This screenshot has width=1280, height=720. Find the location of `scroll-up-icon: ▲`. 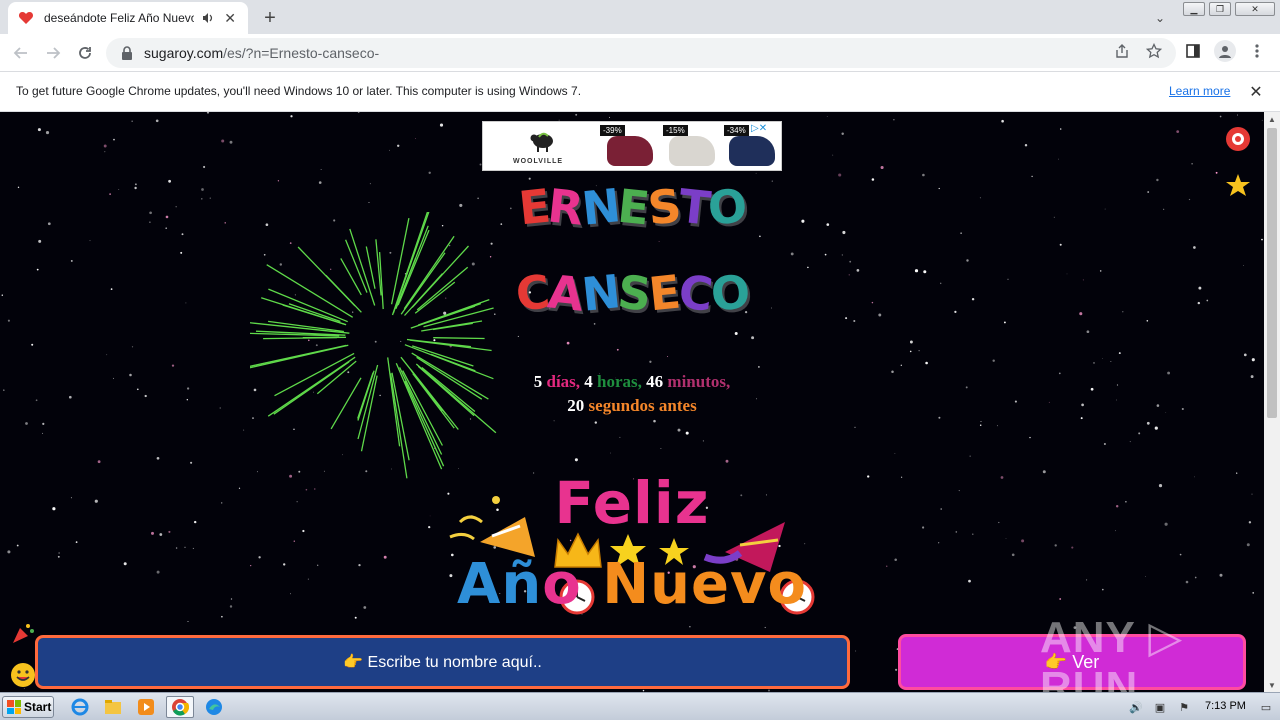

scroll-up-icon: ▲ is located at coordinates (1272, 119).